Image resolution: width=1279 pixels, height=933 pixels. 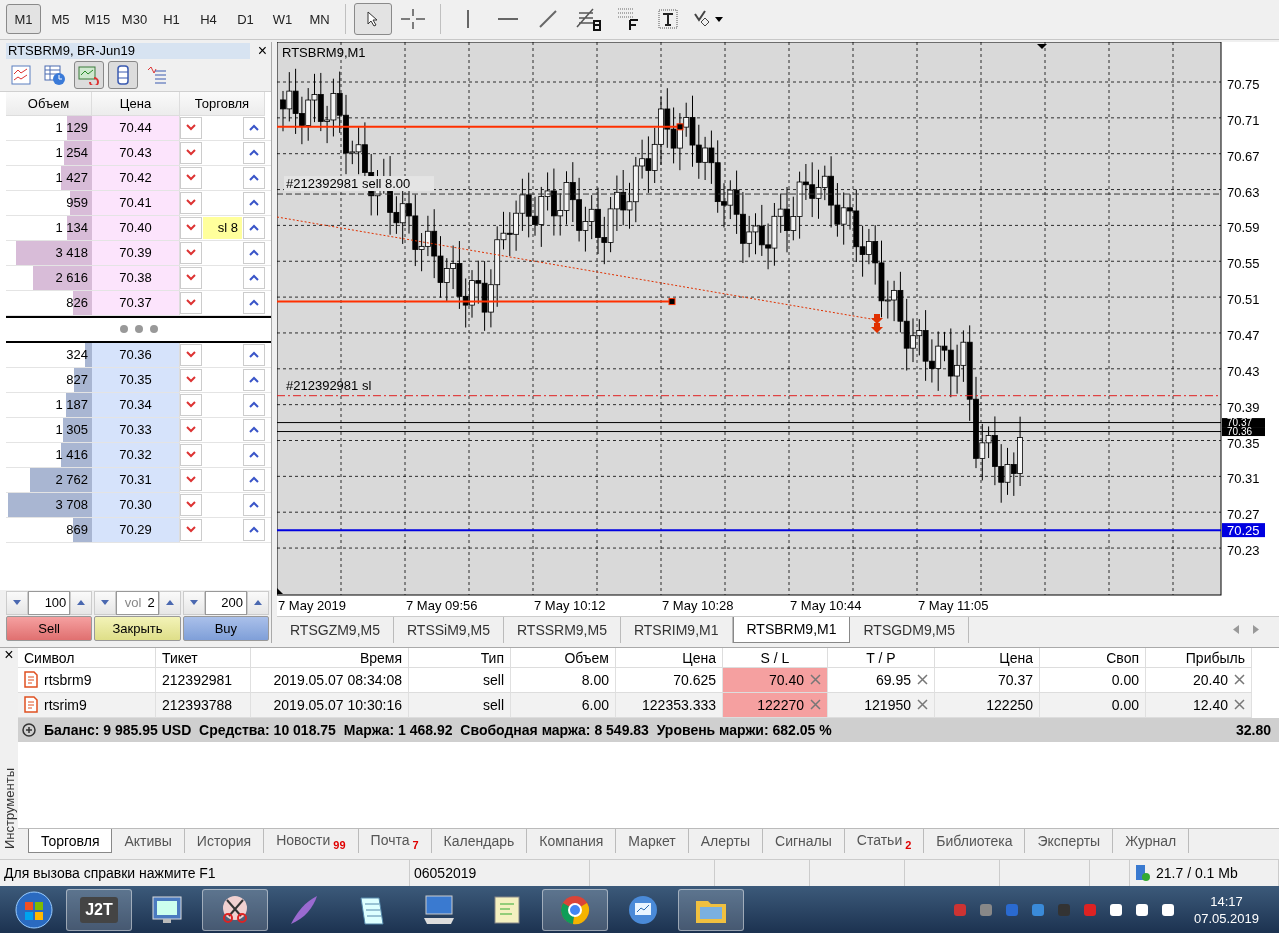 I want to click on order-tag: sl 8, so click(x=222, y=227).